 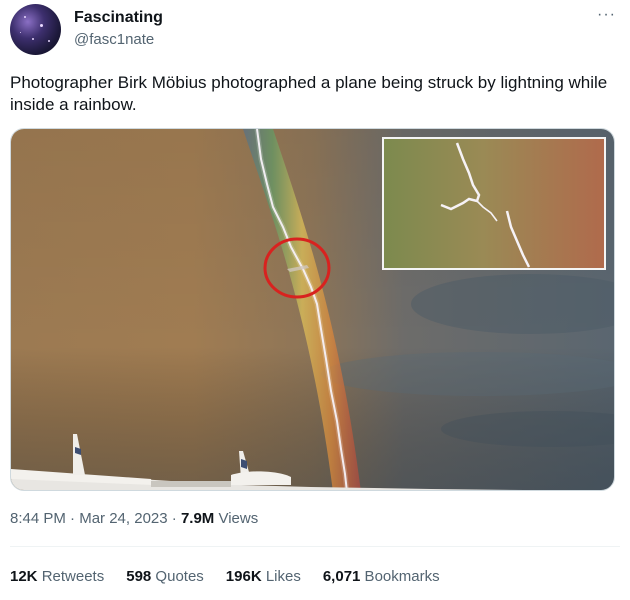 I want to click on bookmarks-stat: 6,071 Bookmarks, so click(x=381, y=576).